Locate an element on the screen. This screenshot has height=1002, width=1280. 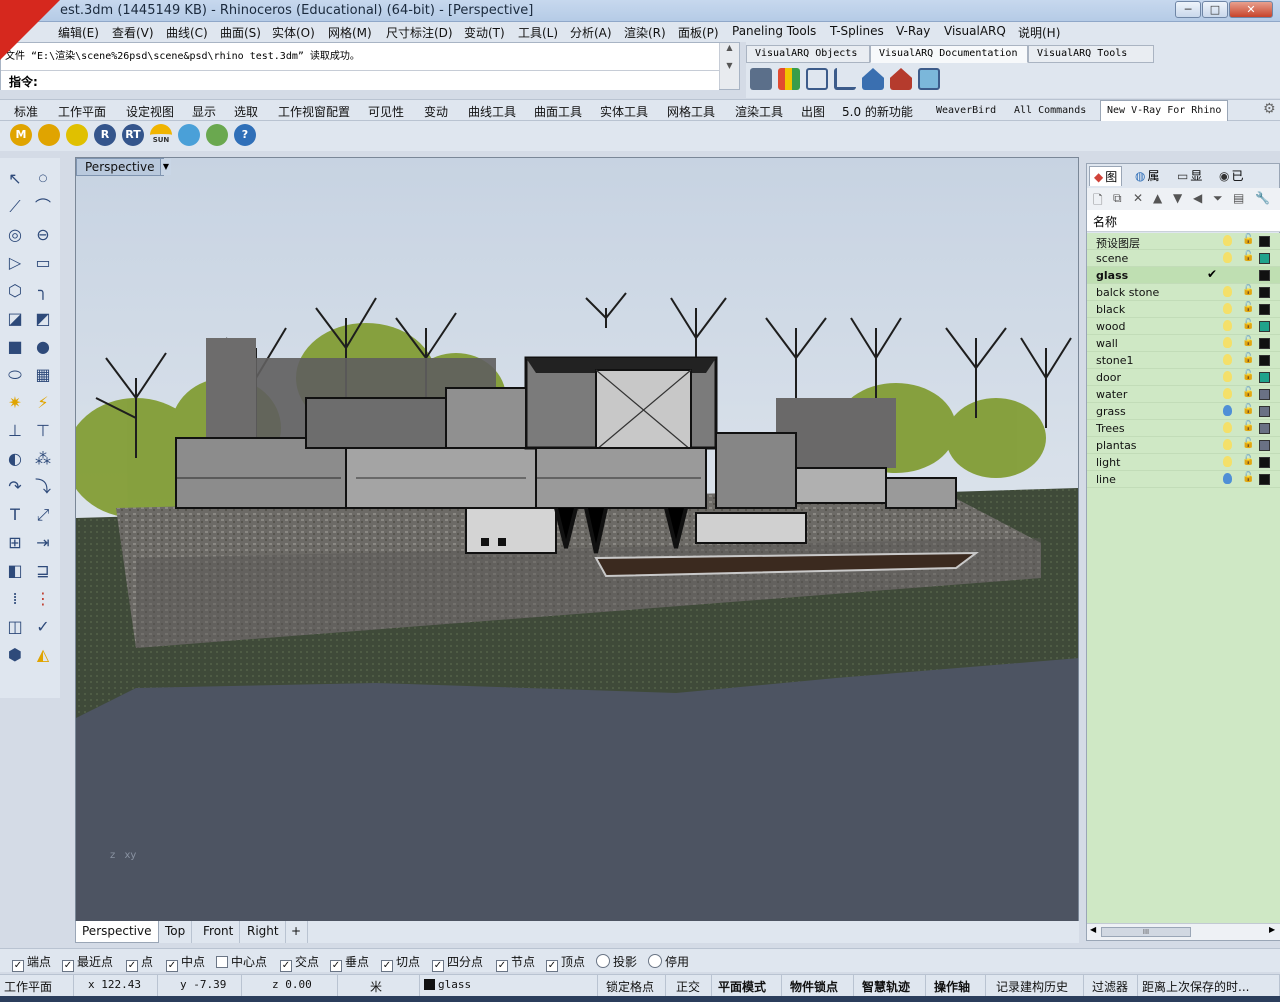
menu-item-12: Paneling Tools is located at coordinates (774, 31).